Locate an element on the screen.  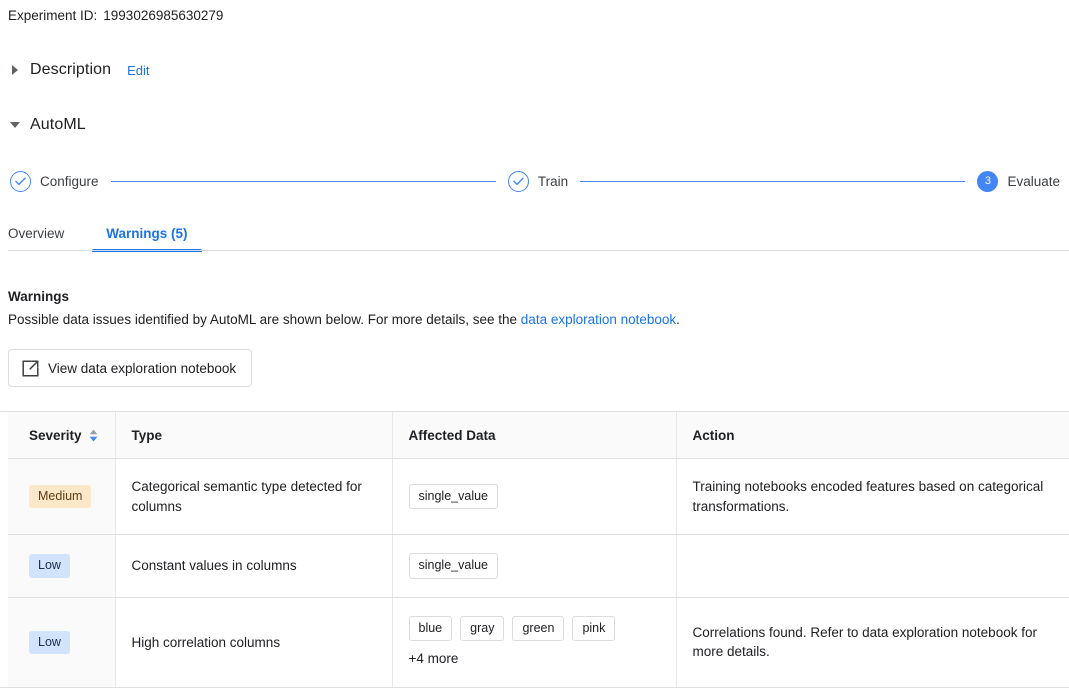
affected-data-chips: blue gray green pink +4 more is located at coordinates (534, 642).